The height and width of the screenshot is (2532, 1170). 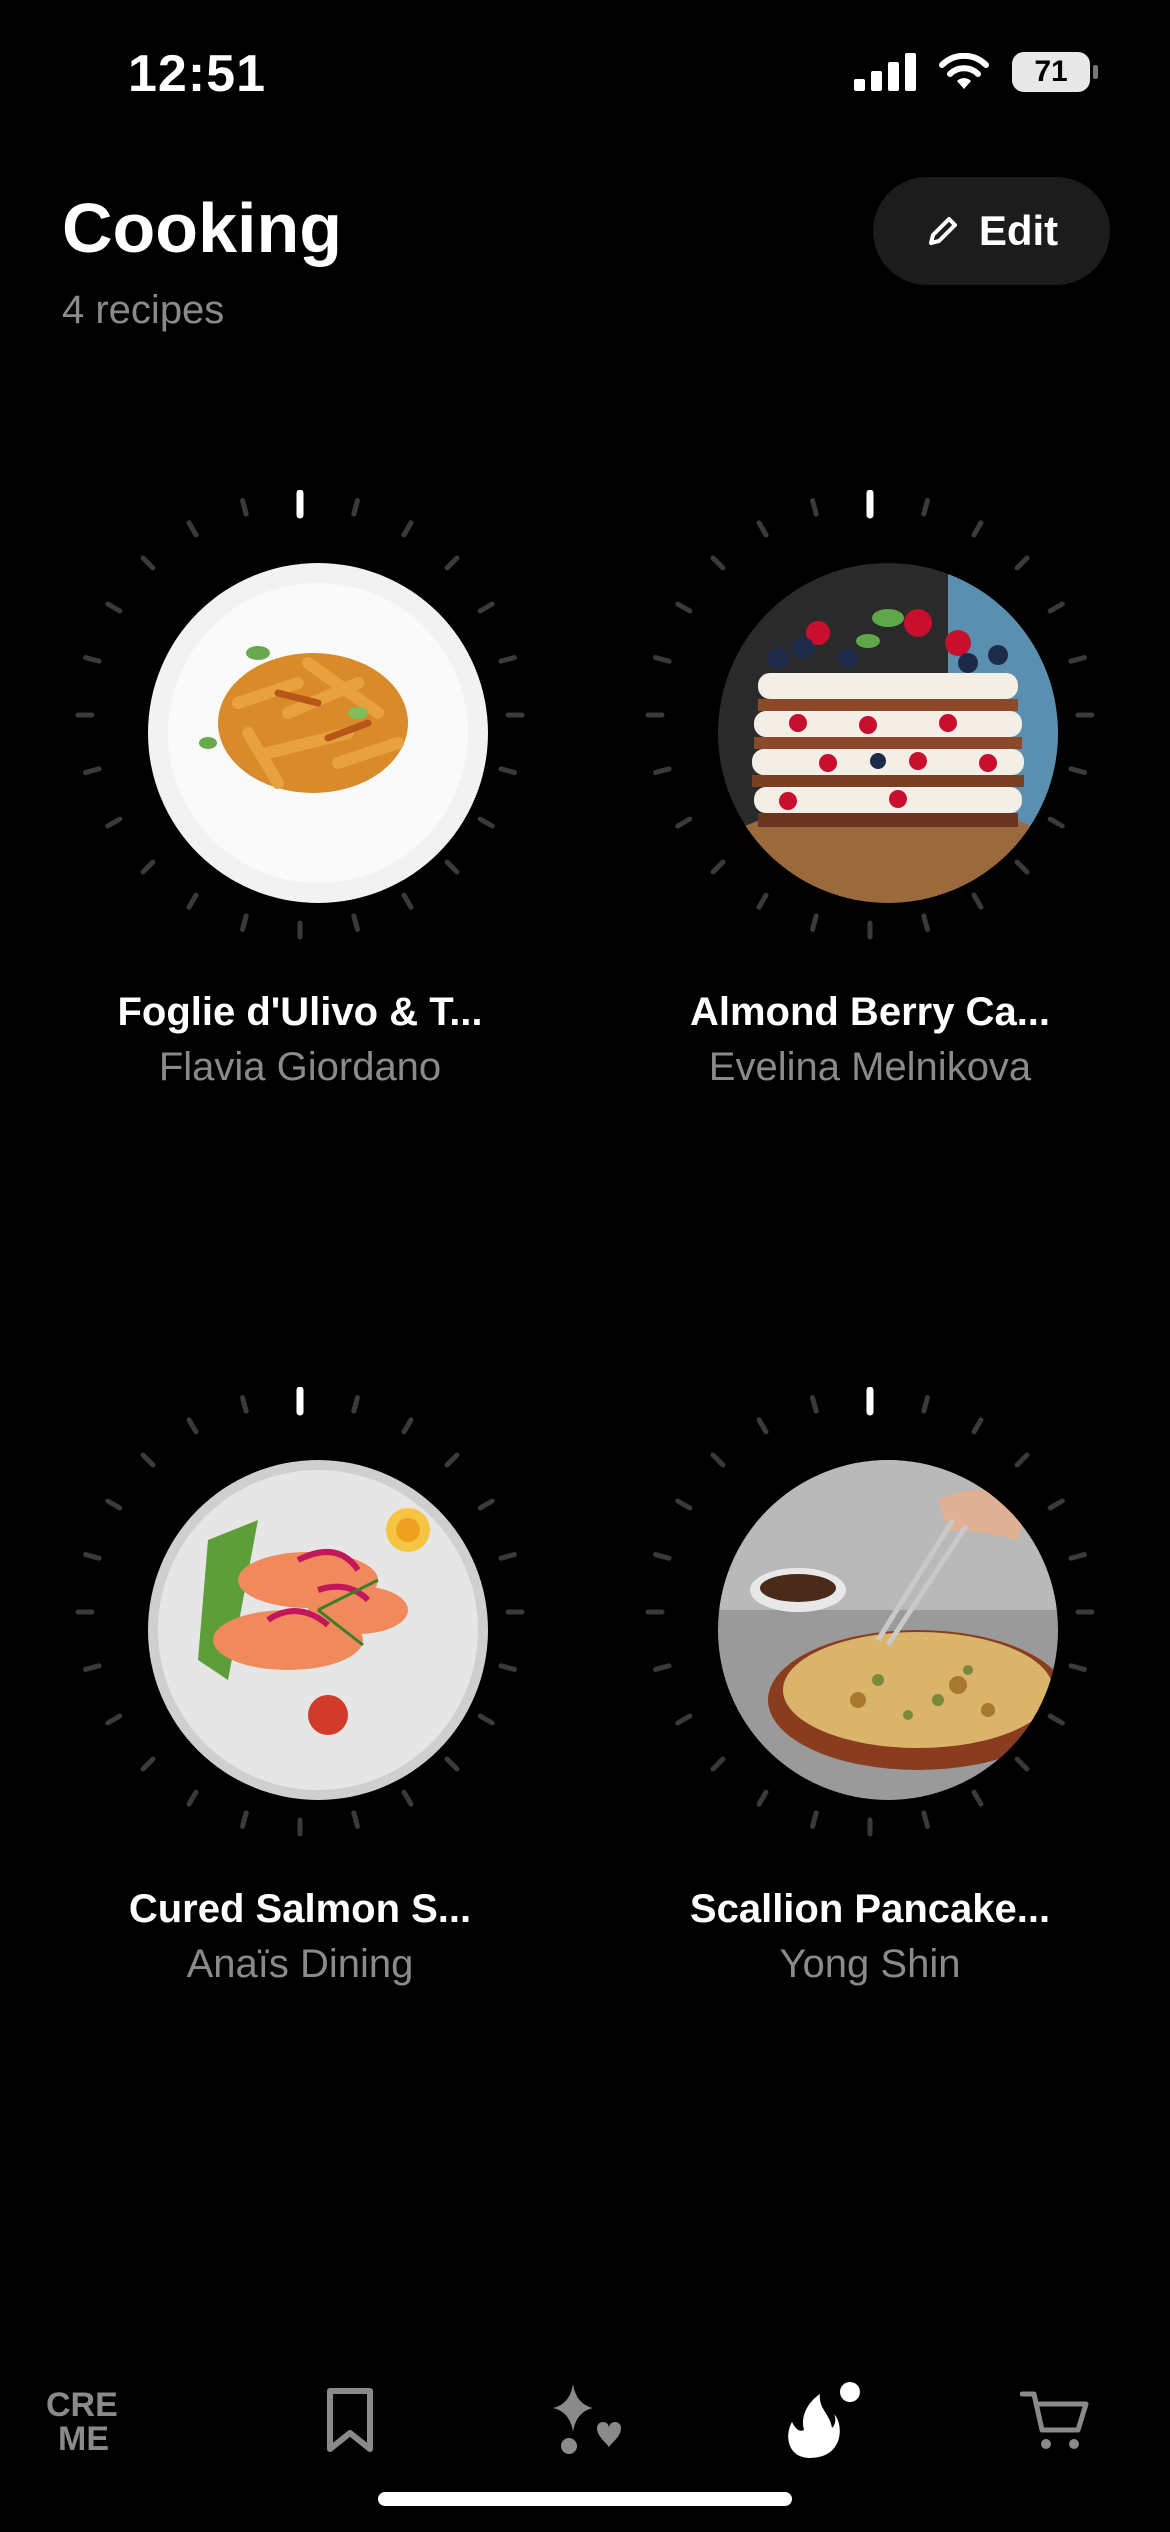 What do you see at coordinates (888, 1630) in the screenshot?
I see `recipe-image-scallion-pancake` at bounding box center [888, 1630].